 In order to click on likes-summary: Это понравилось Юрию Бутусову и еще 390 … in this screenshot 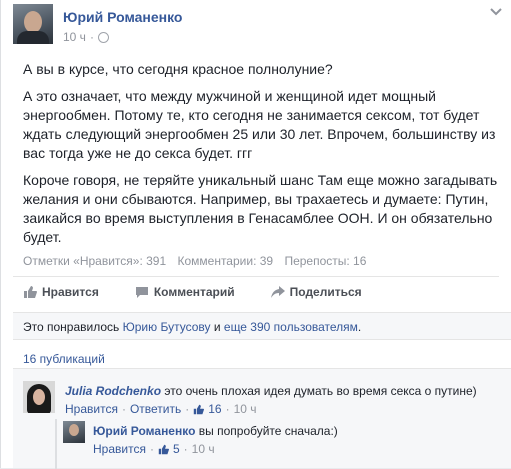, I will do `click(262, 326)`.